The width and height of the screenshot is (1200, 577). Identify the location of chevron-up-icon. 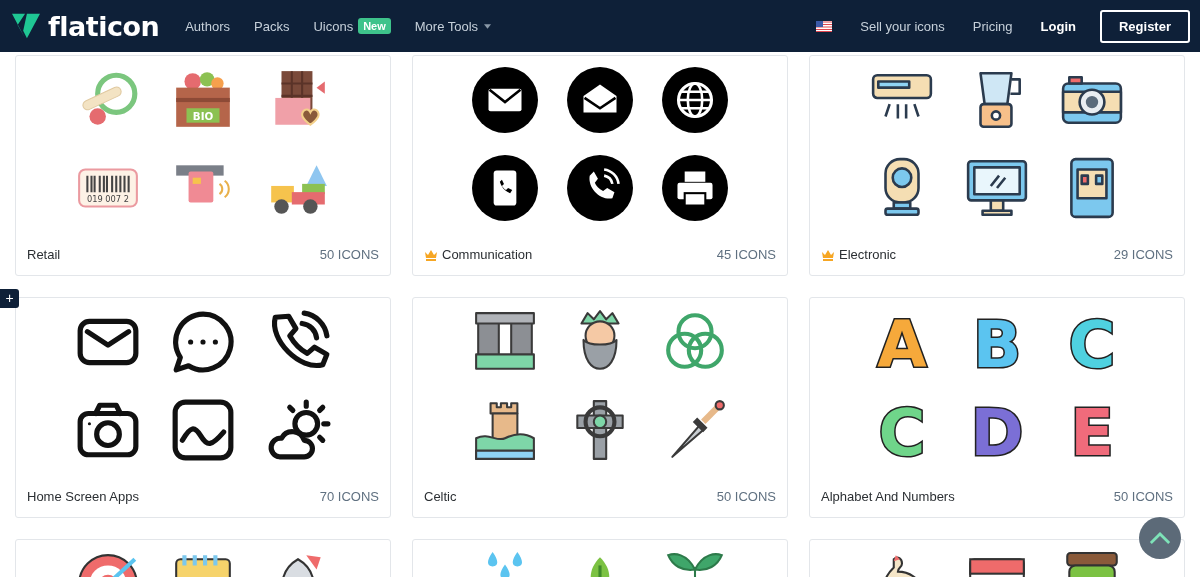
(1160, 538).